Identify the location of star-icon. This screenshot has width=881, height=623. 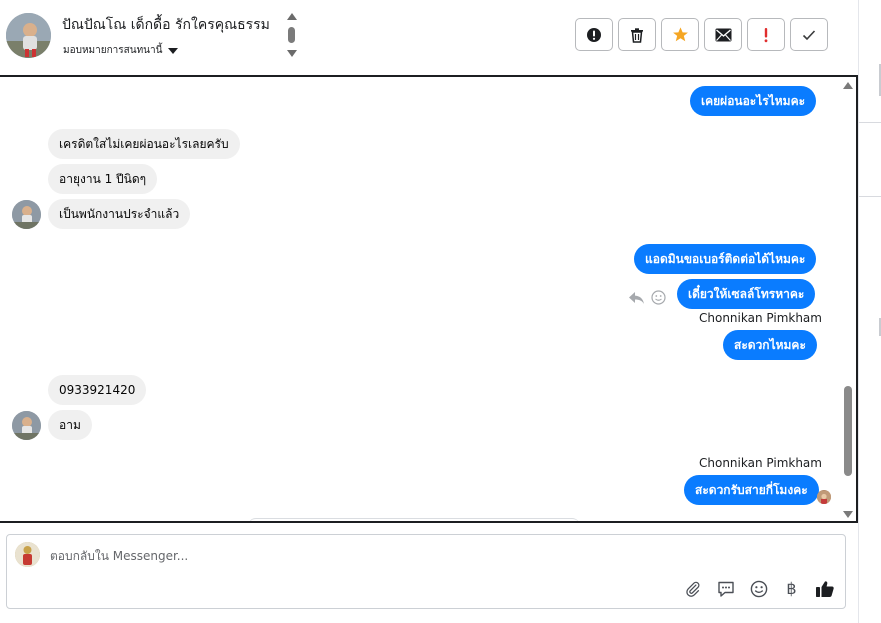
(680, 34).